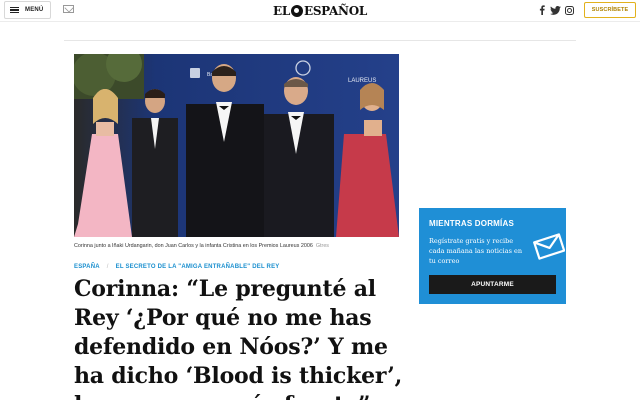 The width and height of the screenshot is (640, 400). I want to click on site-logo: EL ESPAÑOL, so click(320, 10).